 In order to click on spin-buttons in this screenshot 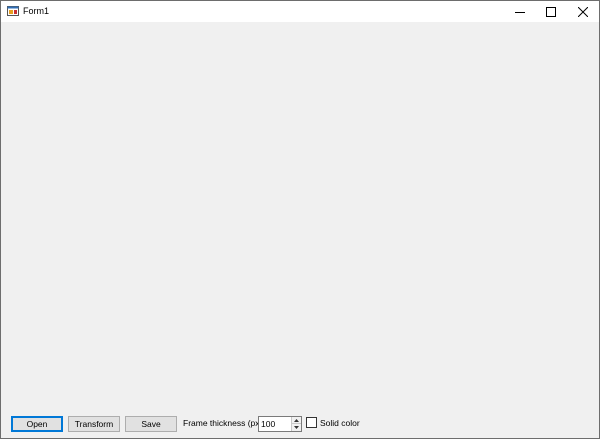, I will do `click(296, 424)`.